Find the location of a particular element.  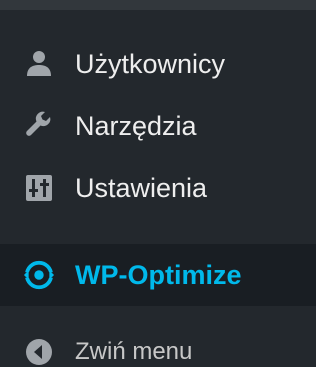

sidebar-item-label: Narzędzia is located at coordinates (136, 125).